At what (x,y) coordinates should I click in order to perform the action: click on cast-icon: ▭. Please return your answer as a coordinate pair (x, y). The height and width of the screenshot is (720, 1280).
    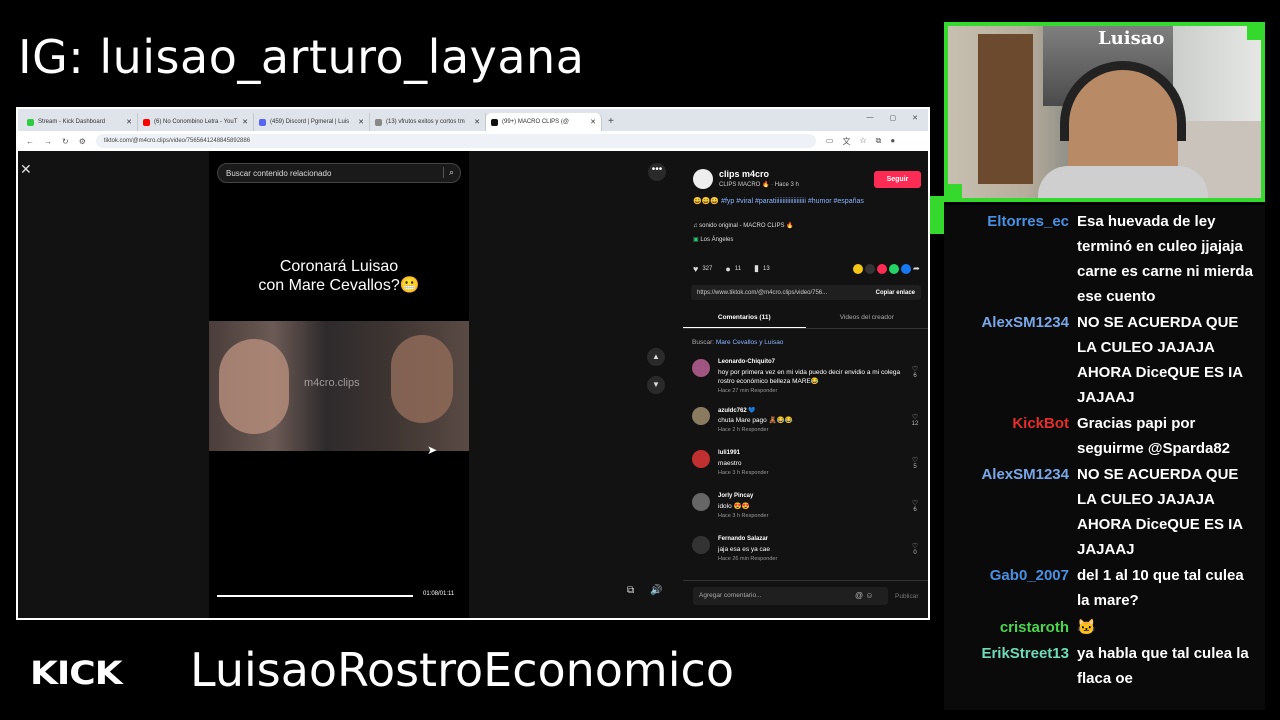
    Looking at the image, I should click on (830, 141).